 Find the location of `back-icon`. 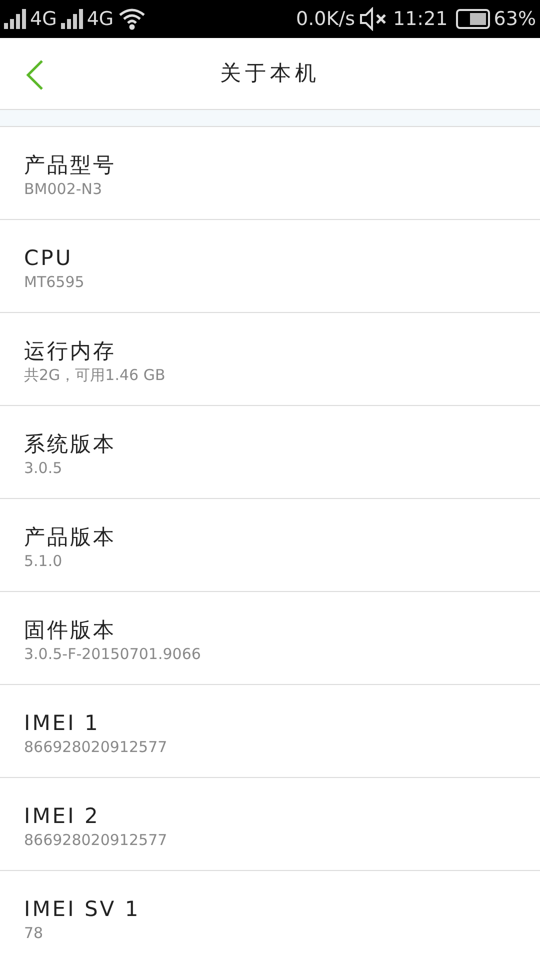

back-icon is located at coordinates (35, 75).